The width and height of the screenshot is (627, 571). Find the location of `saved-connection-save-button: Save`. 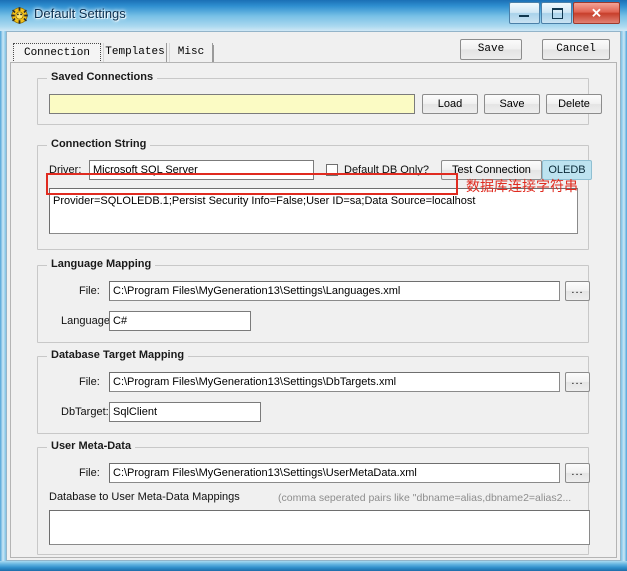

saved-connection-save-button: Save is located at coordinates (512, 104).